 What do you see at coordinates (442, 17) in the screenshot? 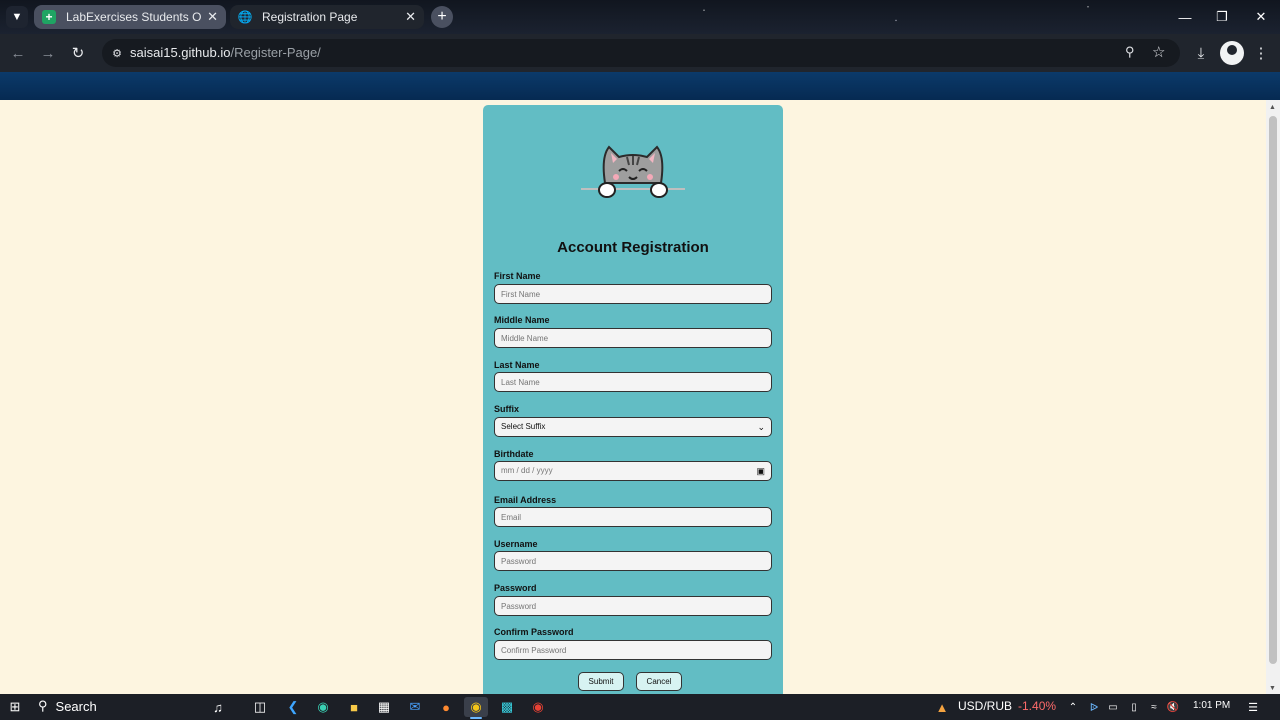
I see `new-tab-button: +` at bounding box center [442, 17].